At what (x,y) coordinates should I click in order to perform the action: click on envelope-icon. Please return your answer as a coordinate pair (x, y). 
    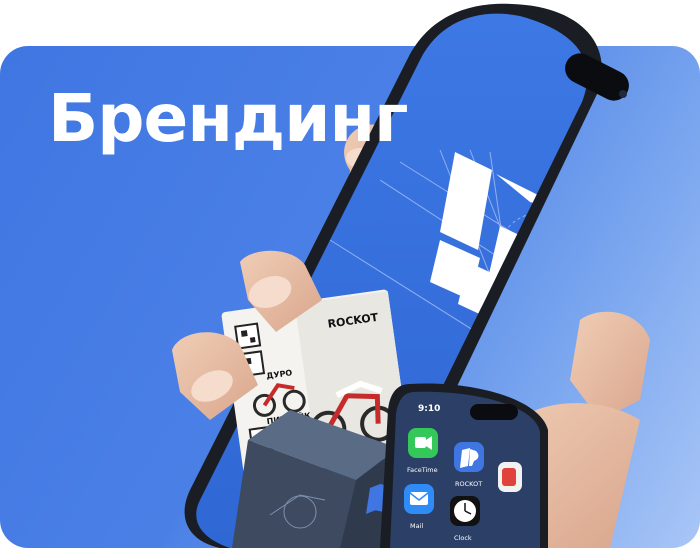
    Looking at the image, I should click on (419, 498).